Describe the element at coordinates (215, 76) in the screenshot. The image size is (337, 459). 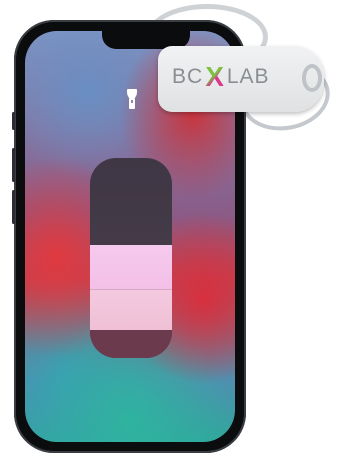
I see `logo-x: X` at that location.